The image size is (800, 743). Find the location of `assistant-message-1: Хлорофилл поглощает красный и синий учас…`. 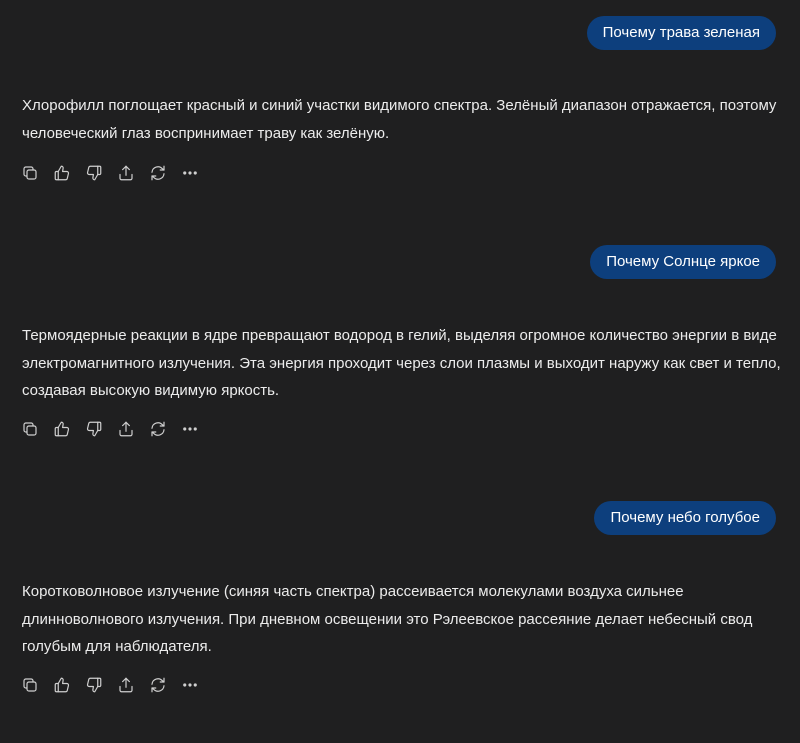

assistant-message-1: Хлорофилл поглощает красный и синий учас… is located at coordinates (399, 119).